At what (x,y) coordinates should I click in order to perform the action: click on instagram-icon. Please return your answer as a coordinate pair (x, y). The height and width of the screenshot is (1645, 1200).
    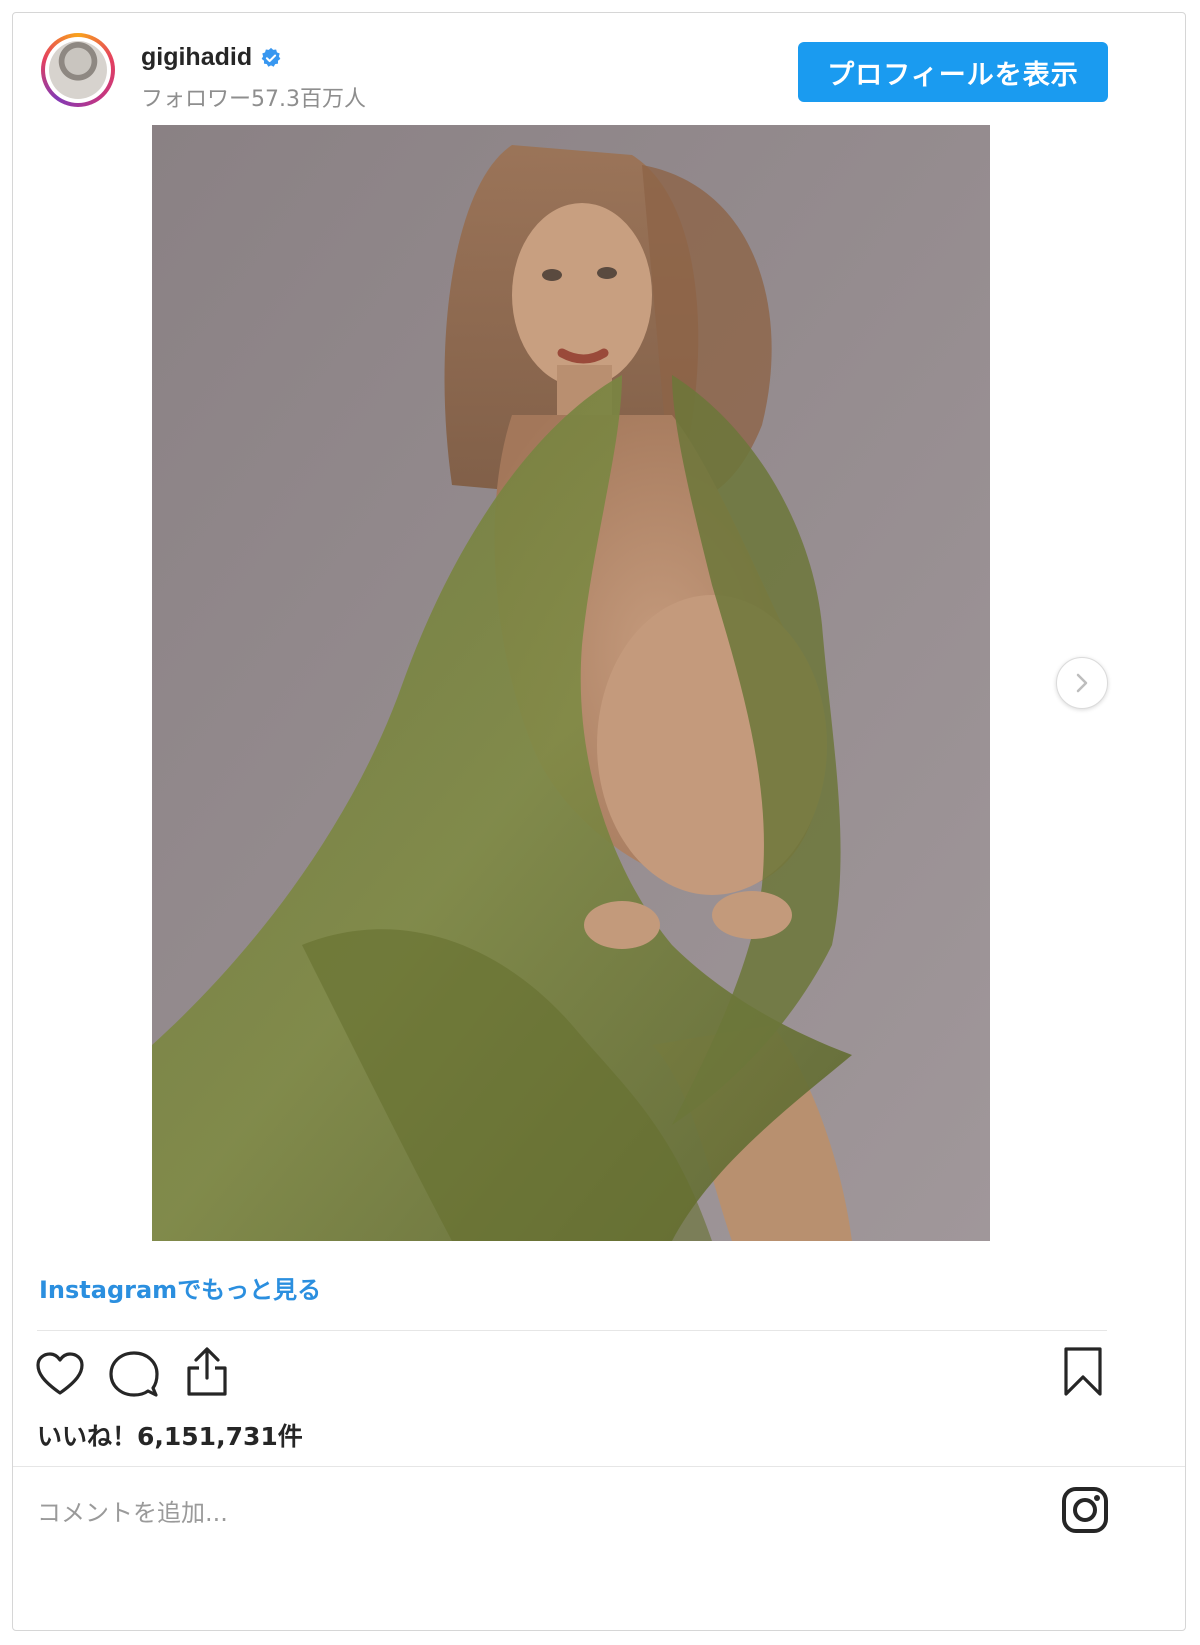
    Looking at the image, I should click on (1085, 1510).